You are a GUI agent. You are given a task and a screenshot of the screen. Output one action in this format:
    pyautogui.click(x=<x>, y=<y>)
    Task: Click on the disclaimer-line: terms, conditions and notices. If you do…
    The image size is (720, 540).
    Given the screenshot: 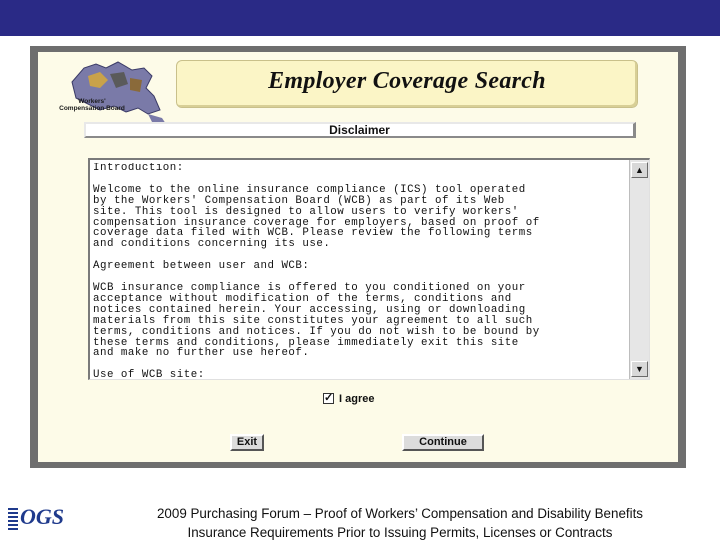 What is the action you would take?
    pyautogui.click(x=316, y=331)
    